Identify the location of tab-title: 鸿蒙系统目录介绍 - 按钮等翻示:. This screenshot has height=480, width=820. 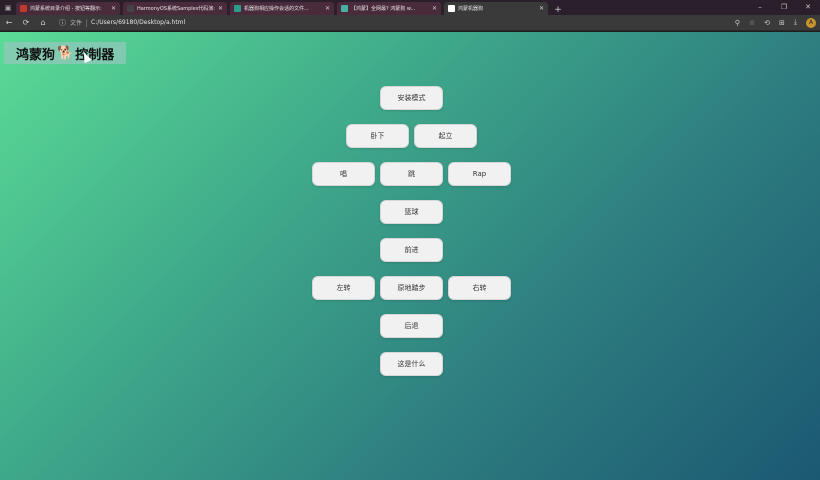
(66, 9).